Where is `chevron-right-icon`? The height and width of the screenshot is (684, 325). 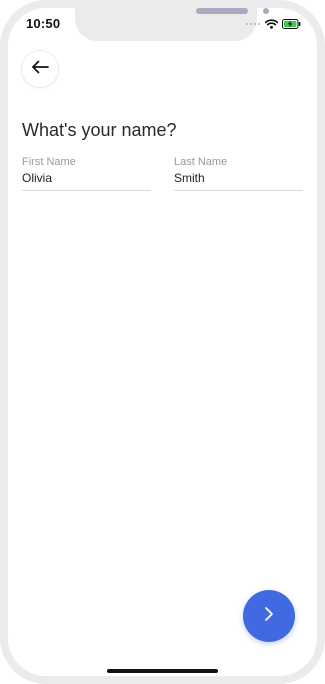
chevron-right-icon is located at coordinates (269, 616).